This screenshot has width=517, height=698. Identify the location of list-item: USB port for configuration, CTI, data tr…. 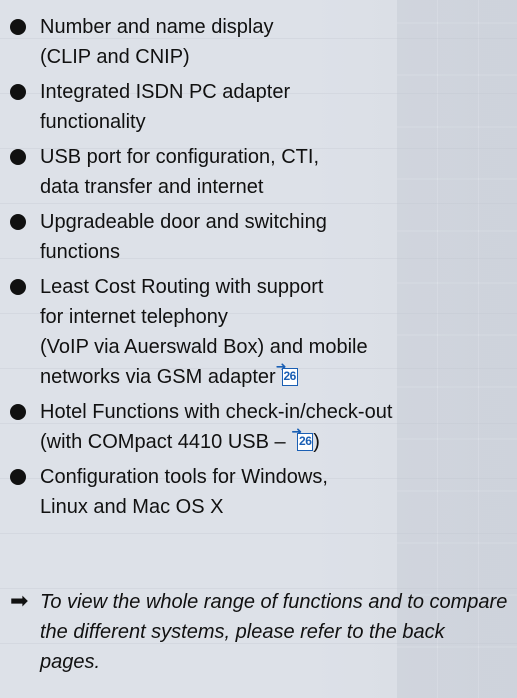
(260, 172).